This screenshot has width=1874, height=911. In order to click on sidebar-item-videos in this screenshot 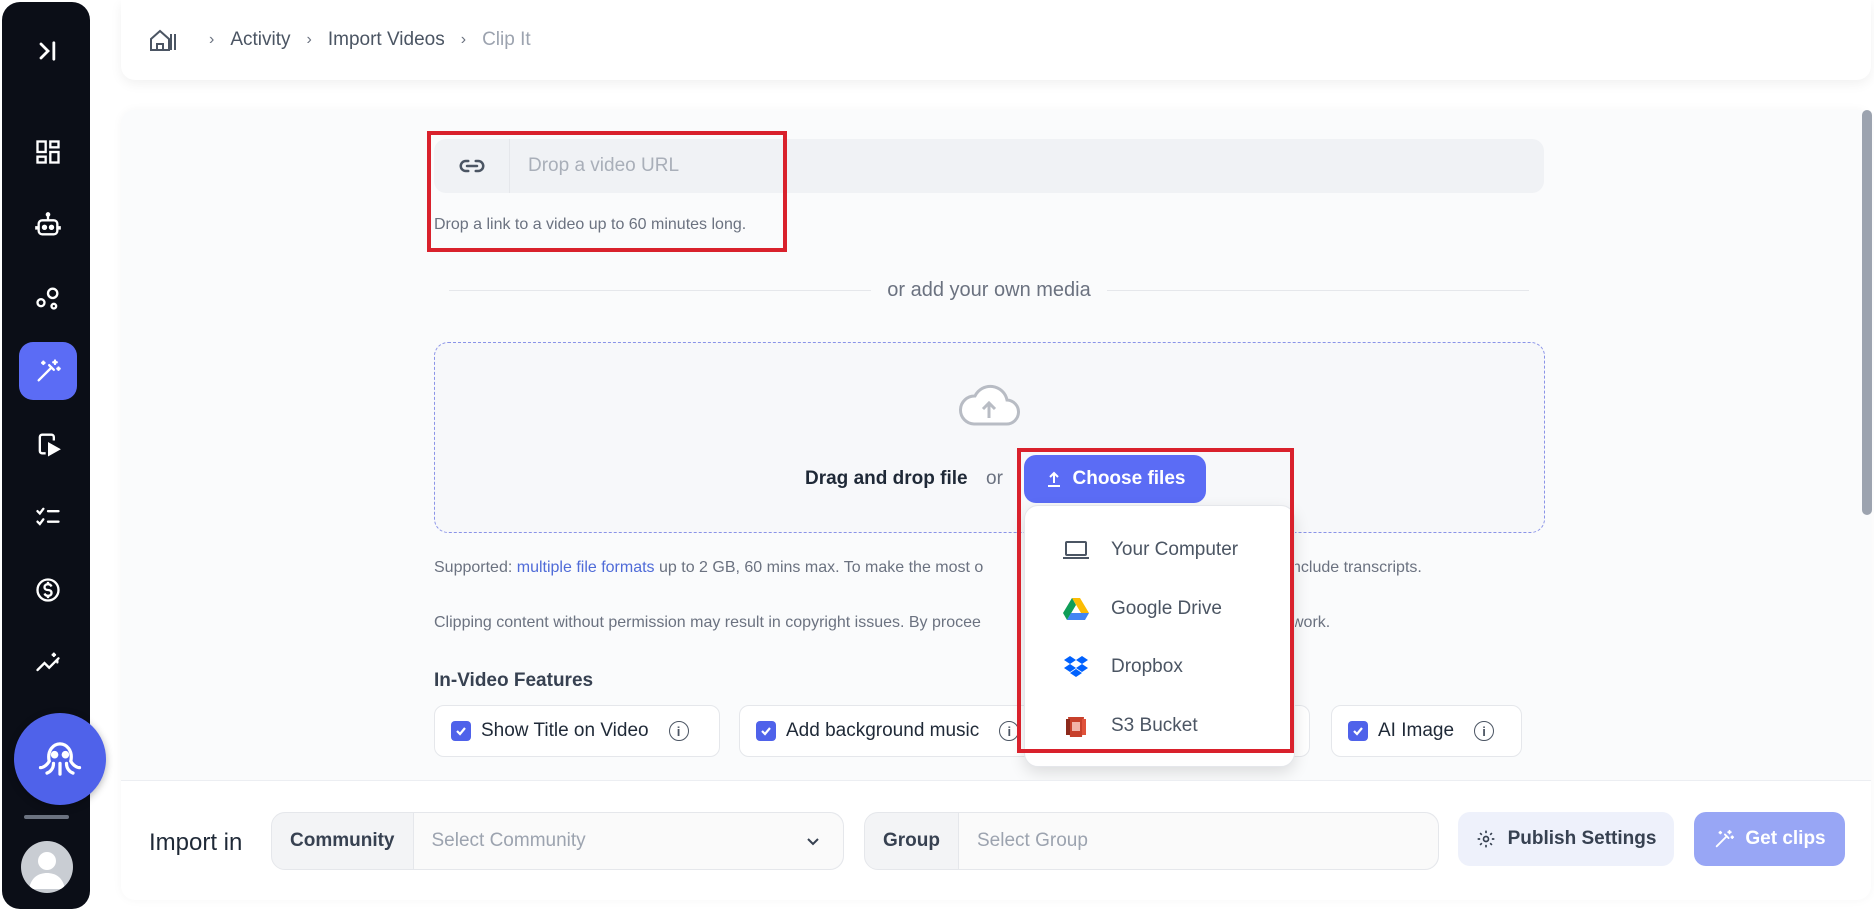, I will do `click(48, 444)`.